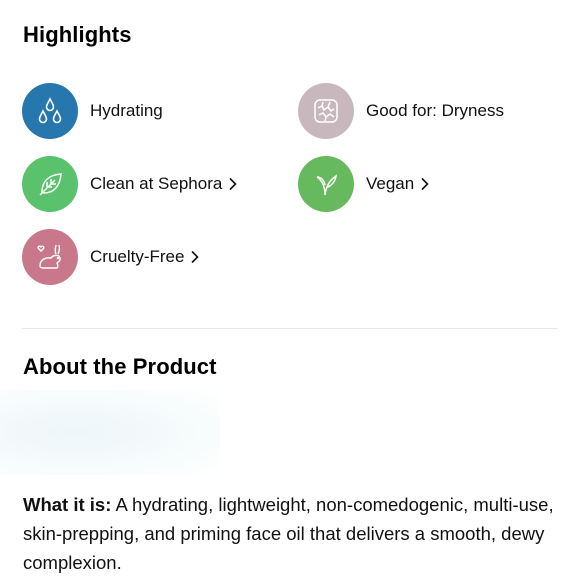 This screenshot has height=580, width=580. What do you see at coordinates (435, 110) in the screenshot?
I see `highlight-label: Good for: Dryness` at bounding box center [435, 110].